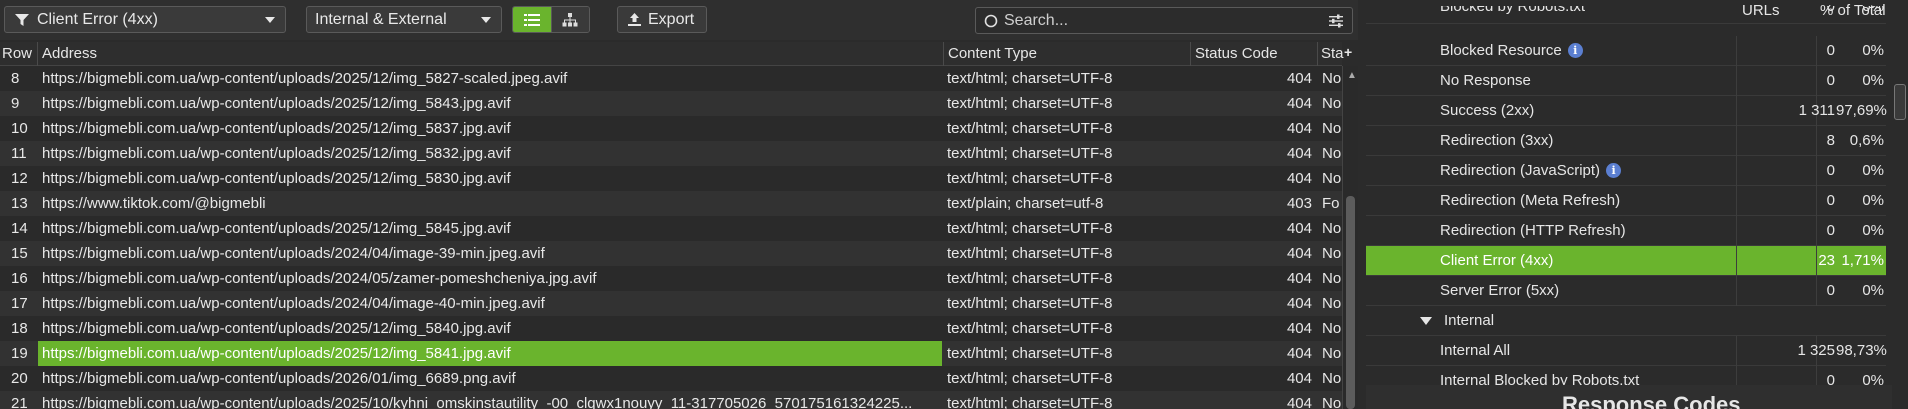  What do you see at coordinates (19, 128) in the screenshot?
I see `row-number: 10` at bounding box center [19, 128].